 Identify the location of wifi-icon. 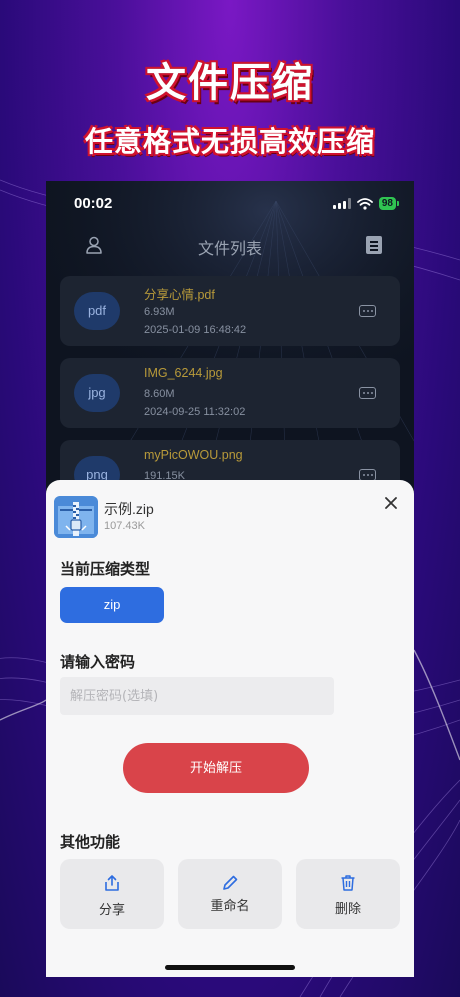
(364, 203).